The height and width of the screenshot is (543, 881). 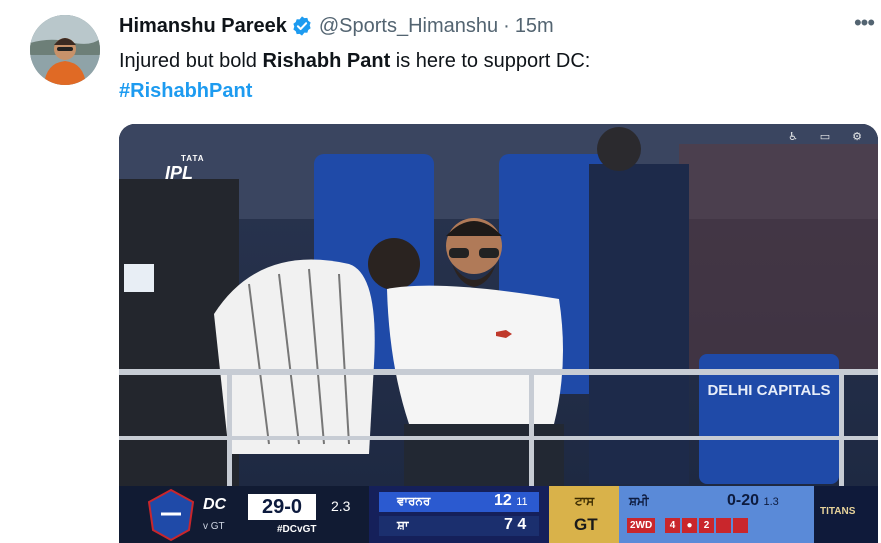 I want to click on bowler-figures: 0-20 1.3, so click(x=753, y=501).